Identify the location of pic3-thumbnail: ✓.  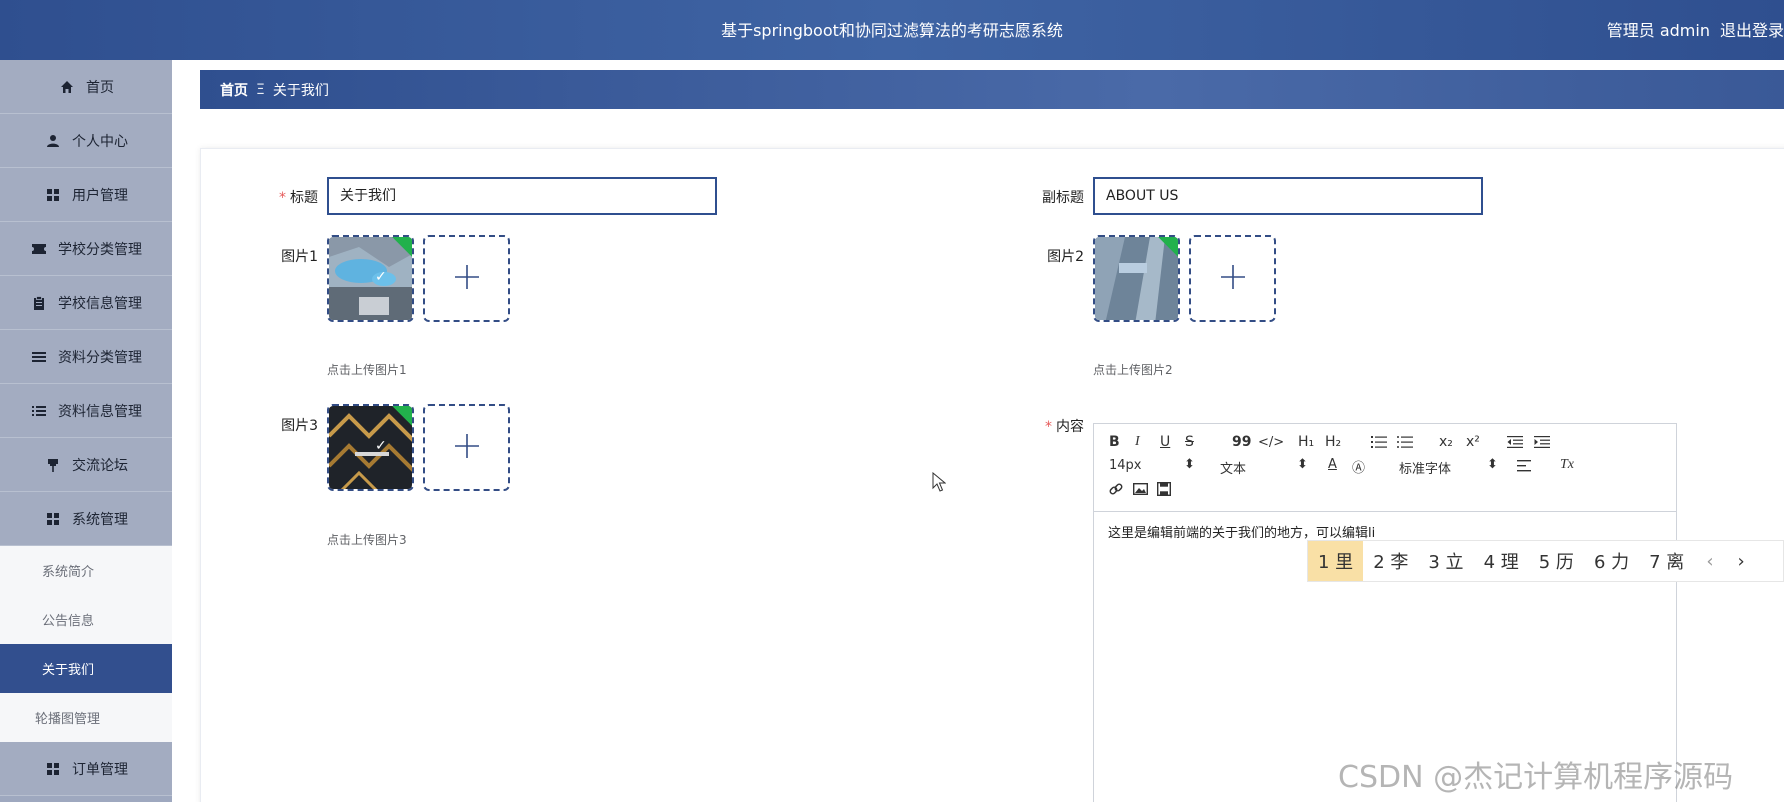
(370, 447).